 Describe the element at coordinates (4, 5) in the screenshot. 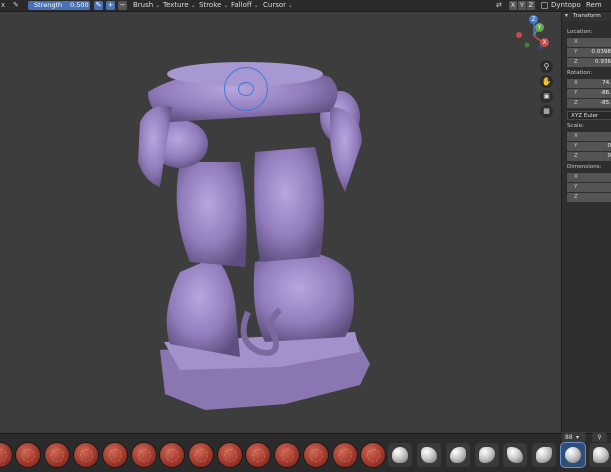

I see `tool-mode-icon: x` at that location.